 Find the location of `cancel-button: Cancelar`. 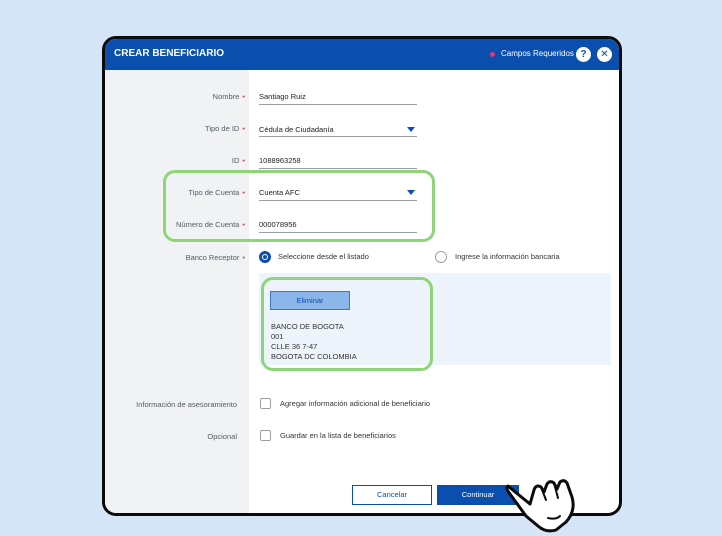

cancel-button: Cancelar is located at coordinates (392, 495).